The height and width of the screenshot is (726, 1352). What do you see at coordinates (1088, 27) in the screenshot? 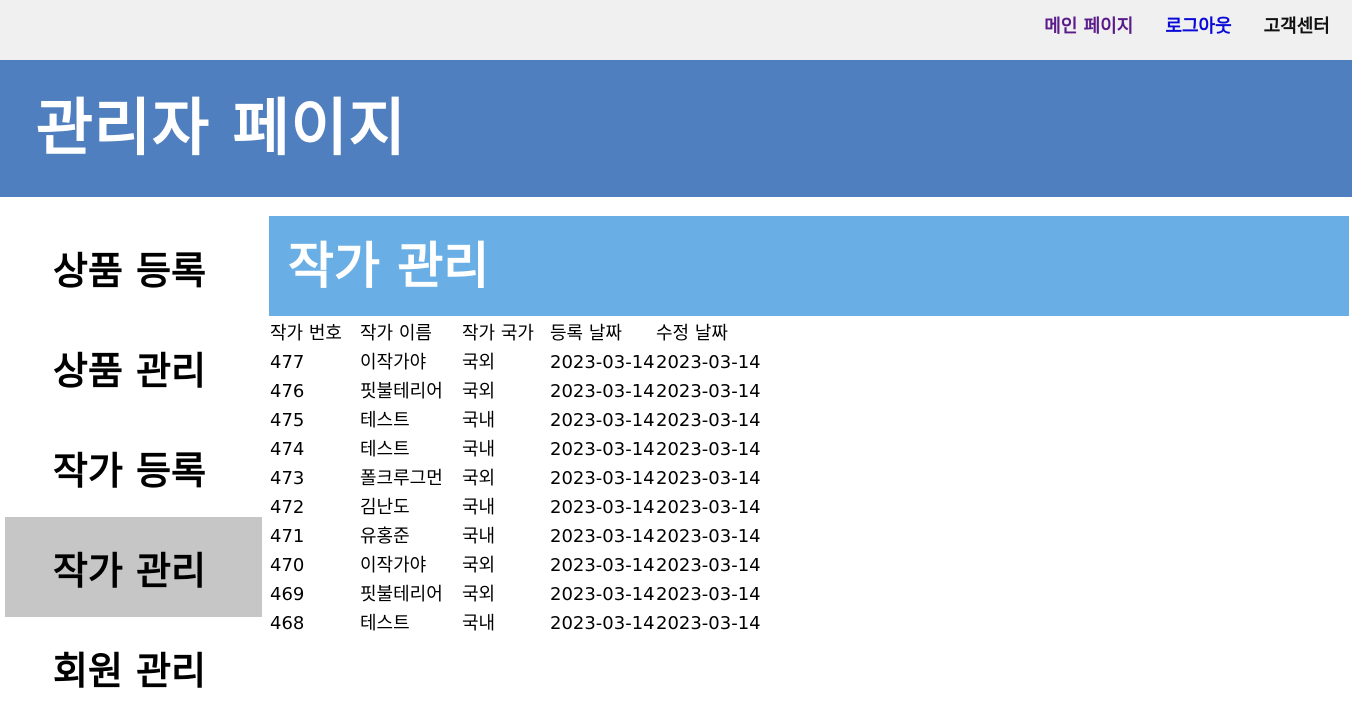
I see `main-page-link: 메인 페이지` at bounding box center [1088, 27].